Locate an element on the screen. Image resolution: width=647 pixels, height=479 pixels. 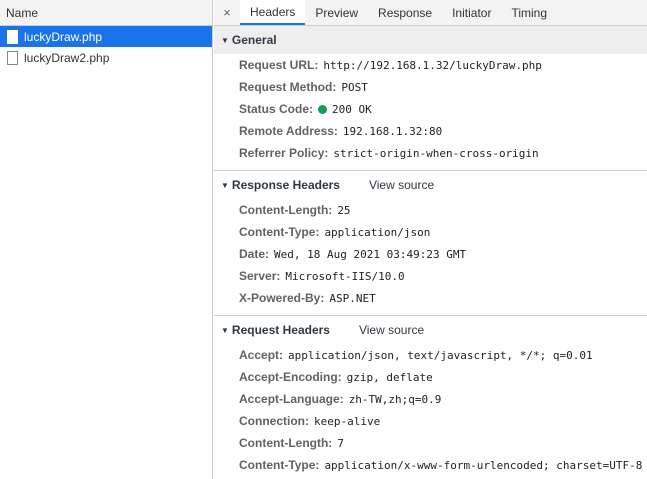
header-key: Date: is located at coordinates (254, 254).